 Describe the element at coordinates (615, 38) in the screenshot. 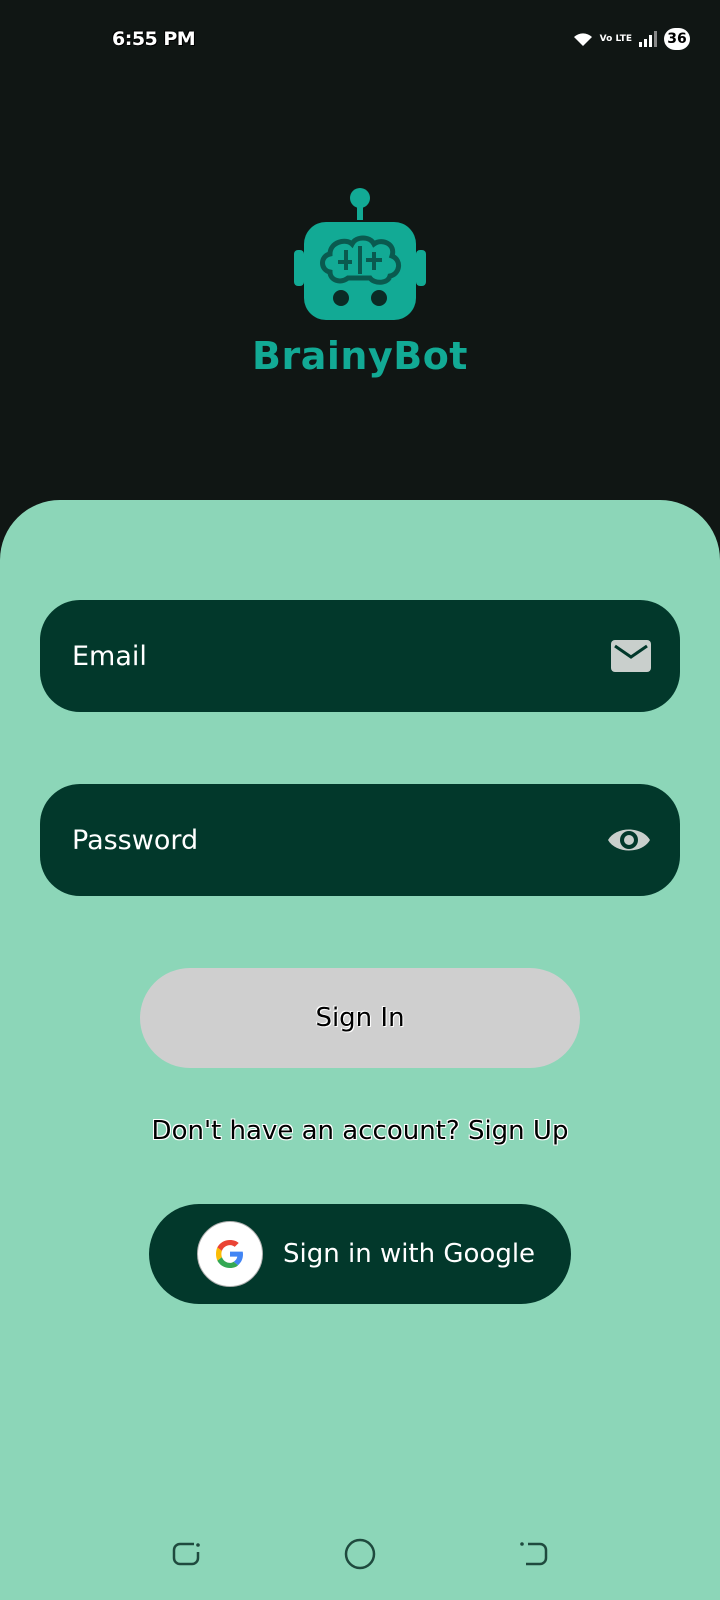

I see `network-type: Vo LTE` at that location.